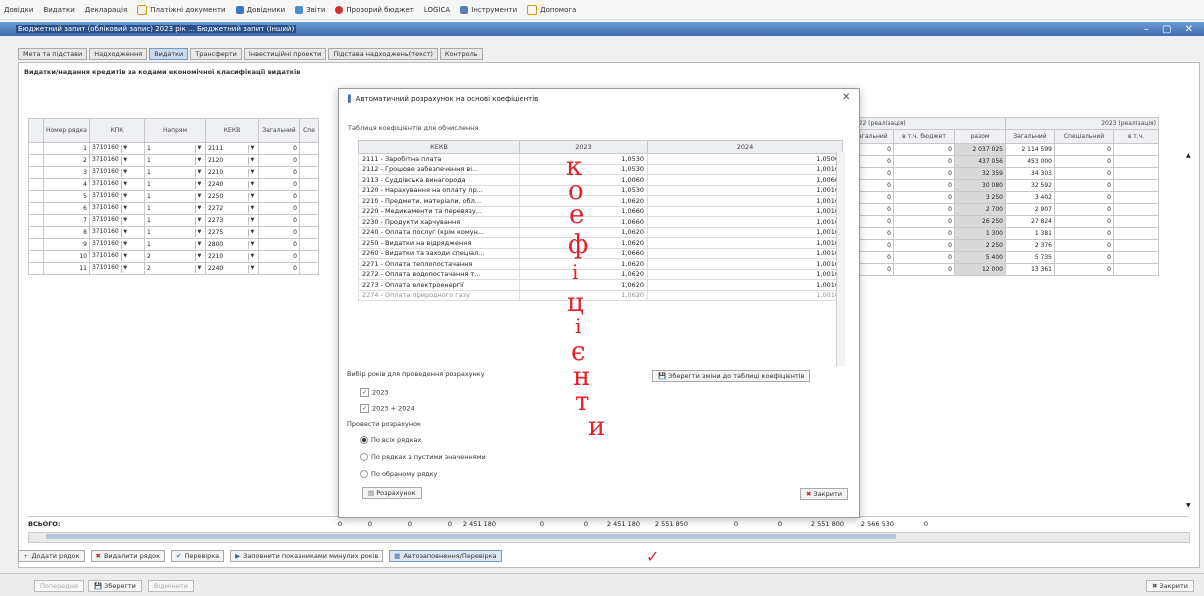 The height and width of the screenshot is (596, 1204). Describe the element at coordinates (260, 9) in the screenshot. I see `menu-item-references: Довідники` at that location.